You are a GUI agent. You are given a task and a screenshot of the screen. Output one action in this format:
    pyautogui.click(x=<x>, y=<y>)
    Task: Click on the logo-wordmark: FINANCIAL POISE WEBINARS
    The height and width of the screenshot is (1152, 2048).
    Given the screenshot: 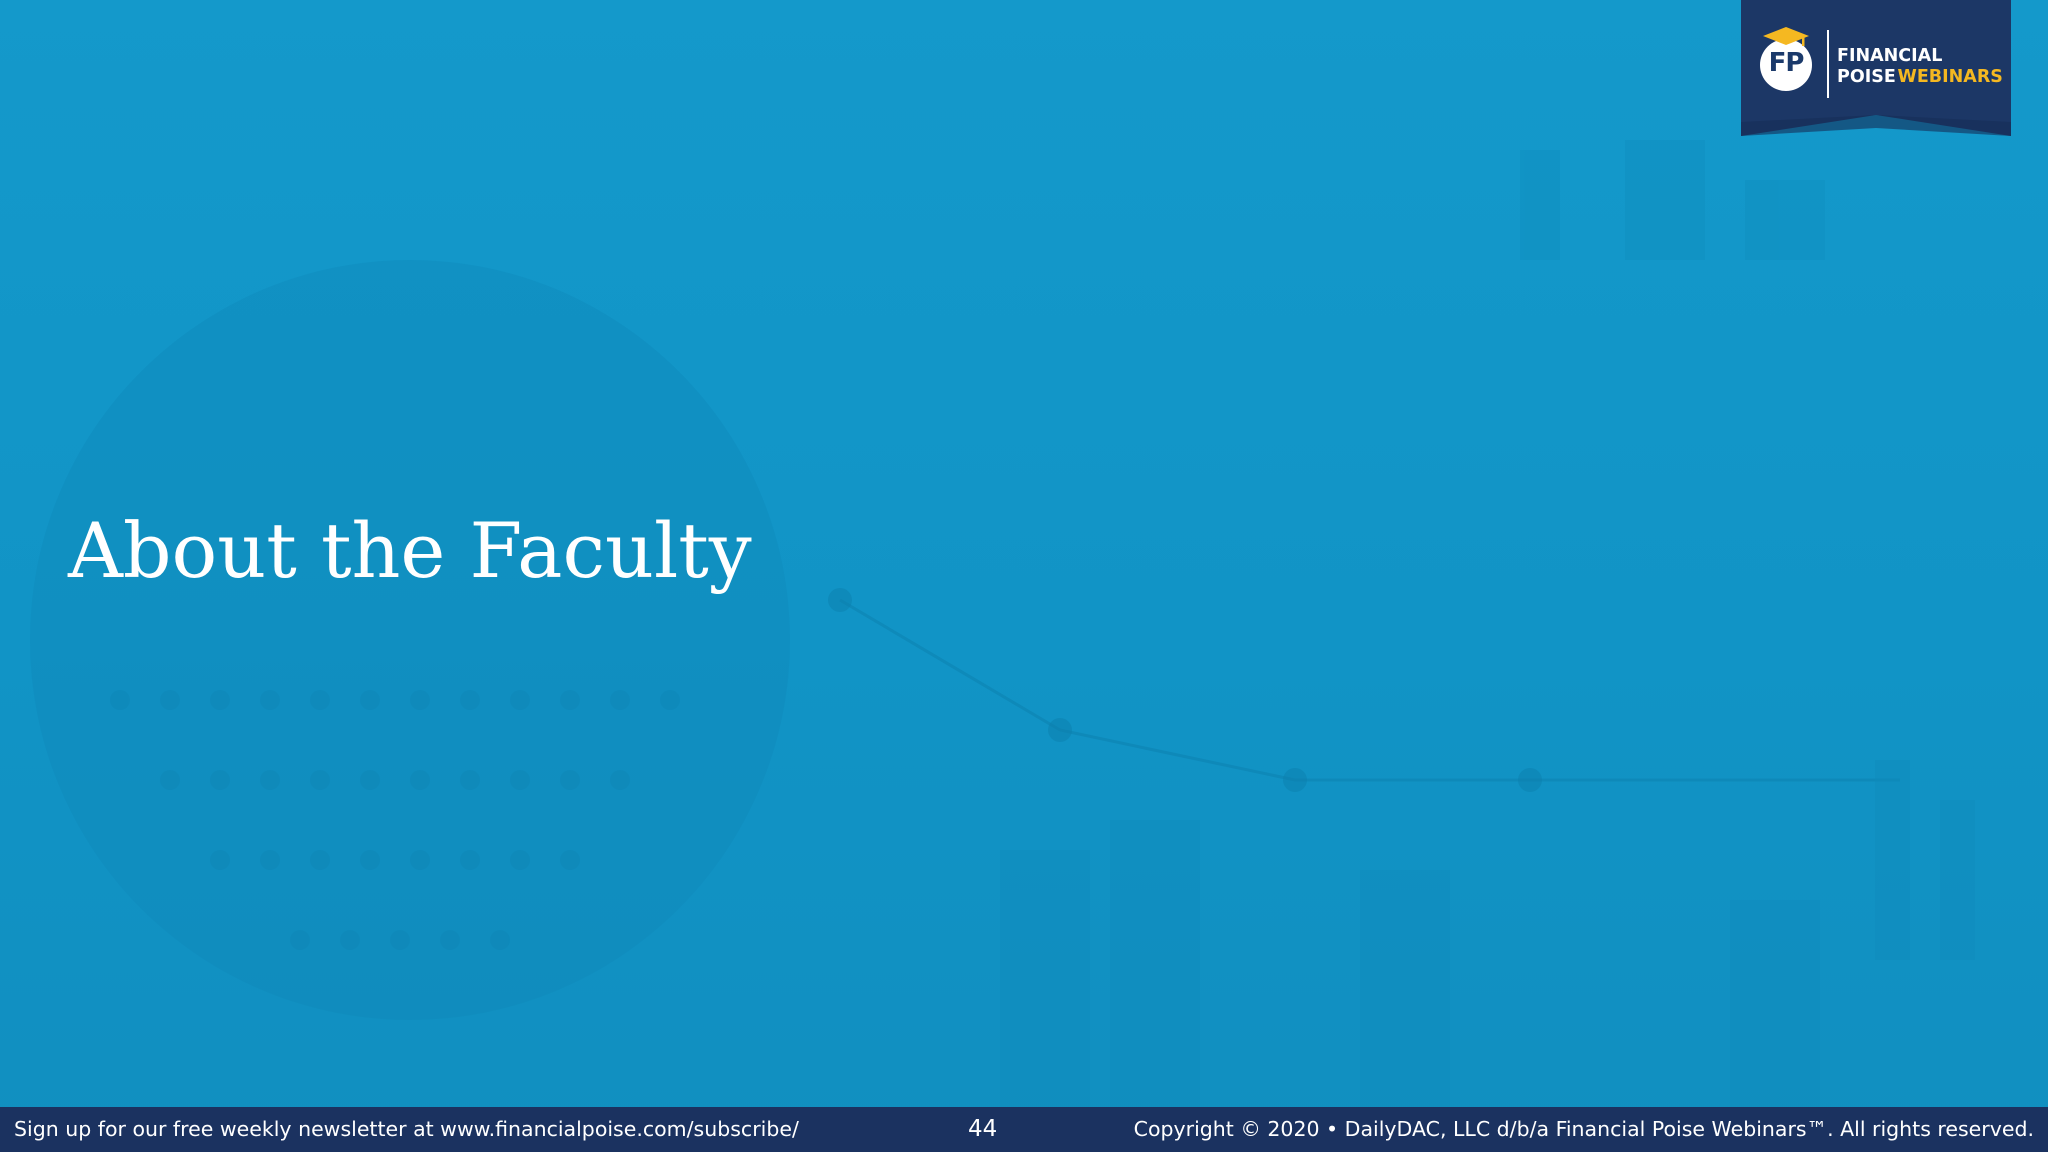 What is the action you would take?
    pyautogui.click(x=1914, y=67)
    